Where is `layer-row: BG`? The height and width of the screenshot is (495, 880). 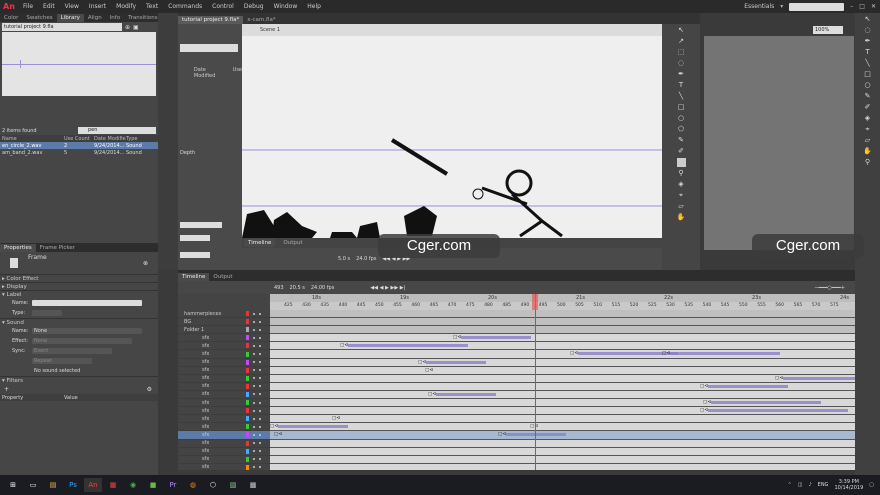
layer-row: BG is located at coordinates (224, 322).